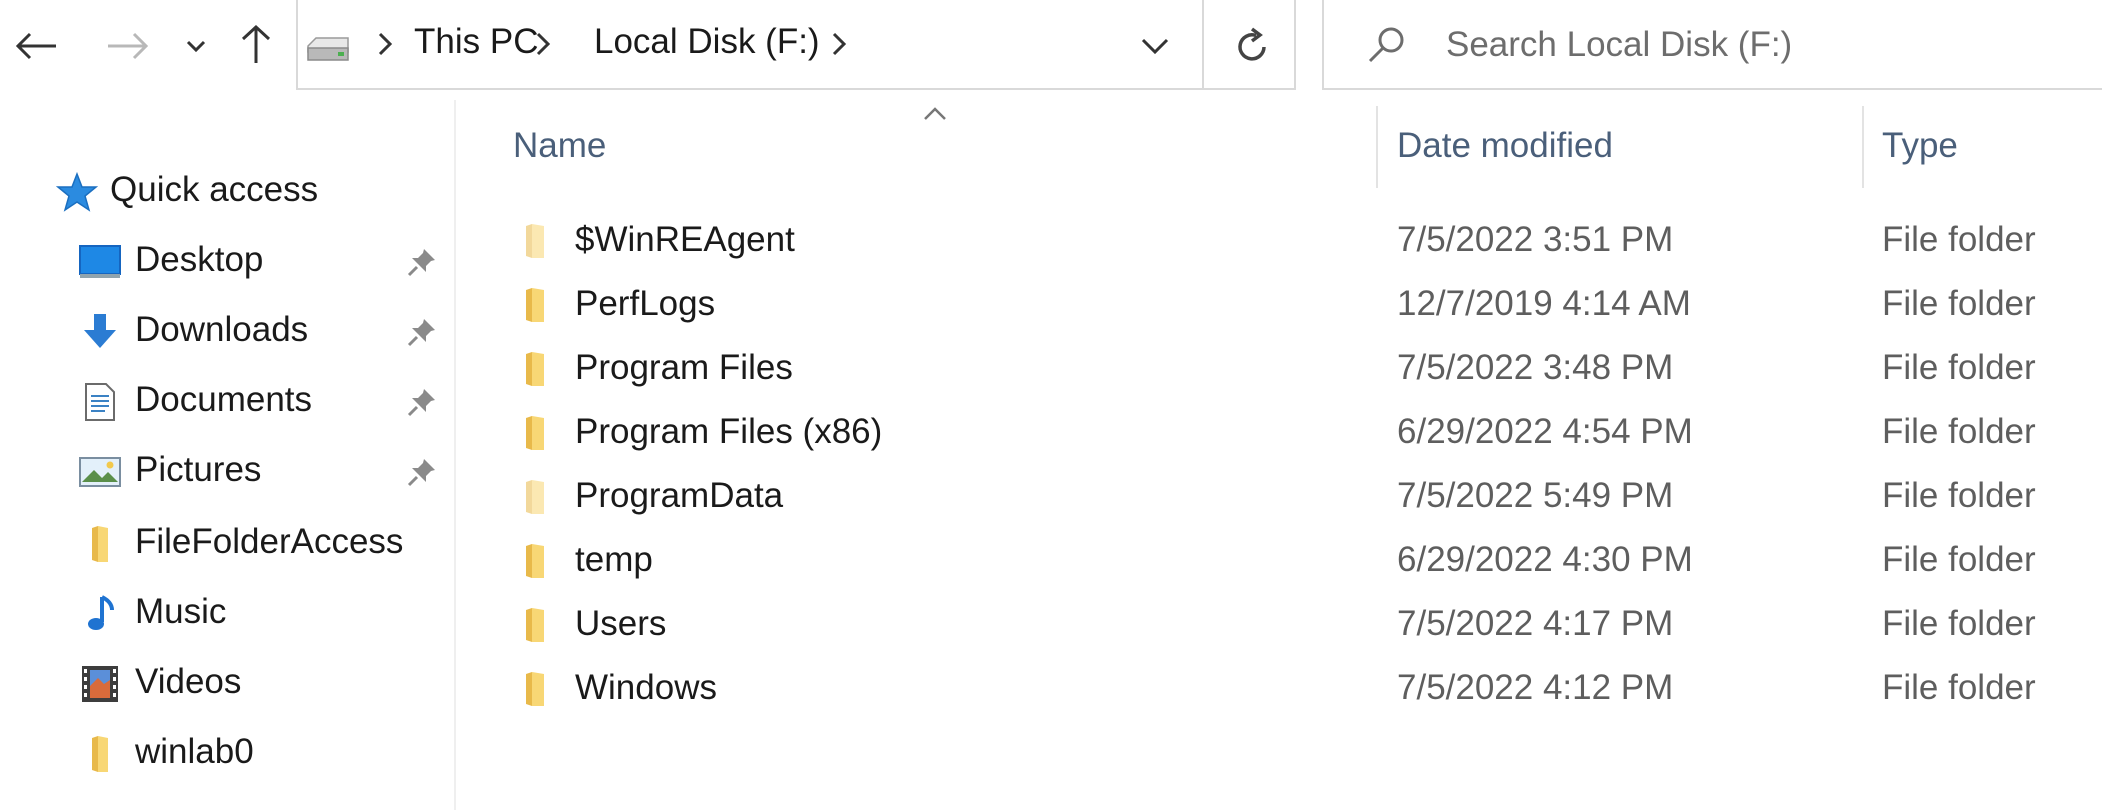 This screenshot has width=2102, height=810. Describe the element at coordinates (645, 303) in the screenshot. I see `file-name: PerfLogs` at that location.